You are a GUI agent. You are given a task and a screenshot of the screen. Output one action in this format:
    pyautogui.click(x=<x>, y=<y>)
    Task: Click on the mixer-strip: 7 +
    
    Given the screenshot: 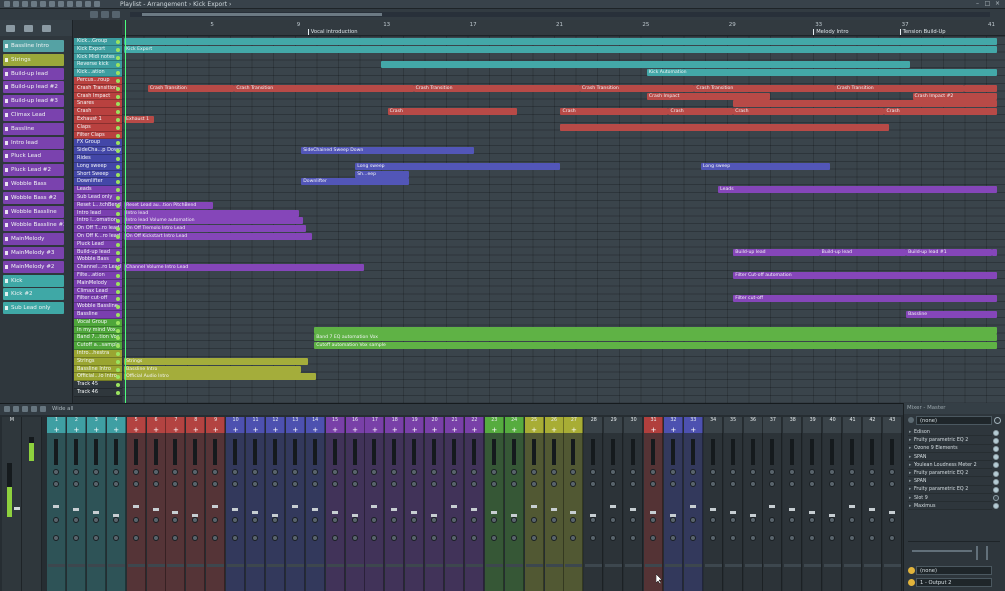 What is the action you would take?
    pyautogui.click(x=176, y=504)
    